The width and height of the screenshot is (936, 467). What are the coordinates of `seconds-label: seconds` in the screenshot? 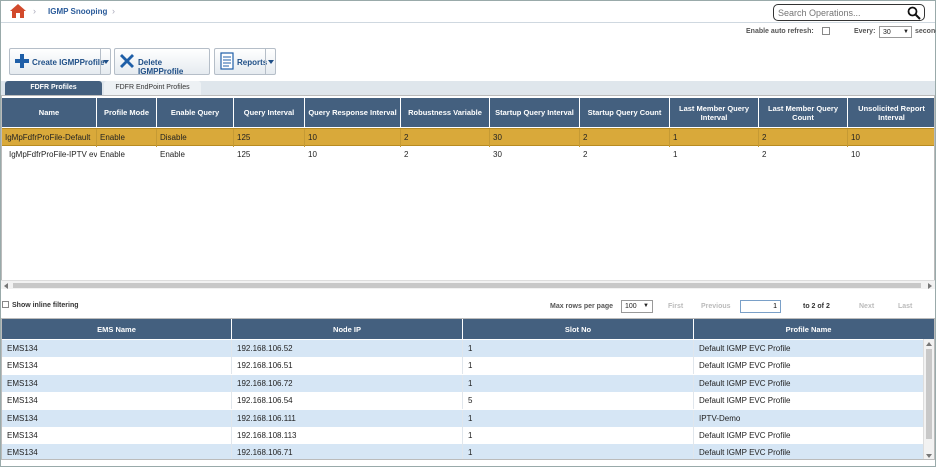 It's located at (925, 31).